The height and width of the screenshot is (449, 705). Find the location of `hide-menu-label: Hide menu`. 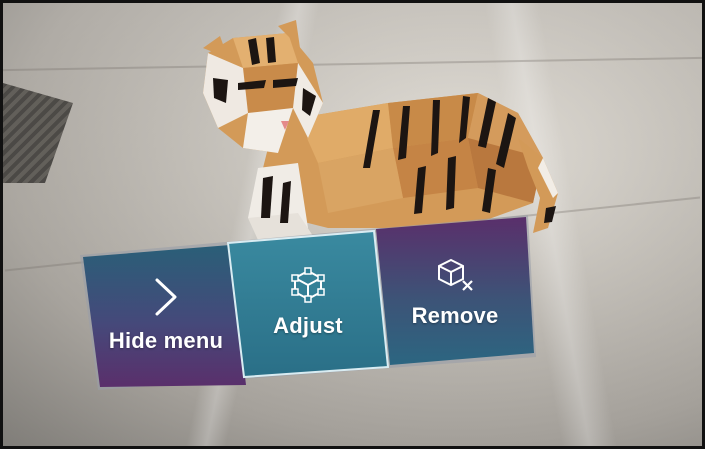

hide-menu-label: Hide menu is located at coordinates (166, 340).